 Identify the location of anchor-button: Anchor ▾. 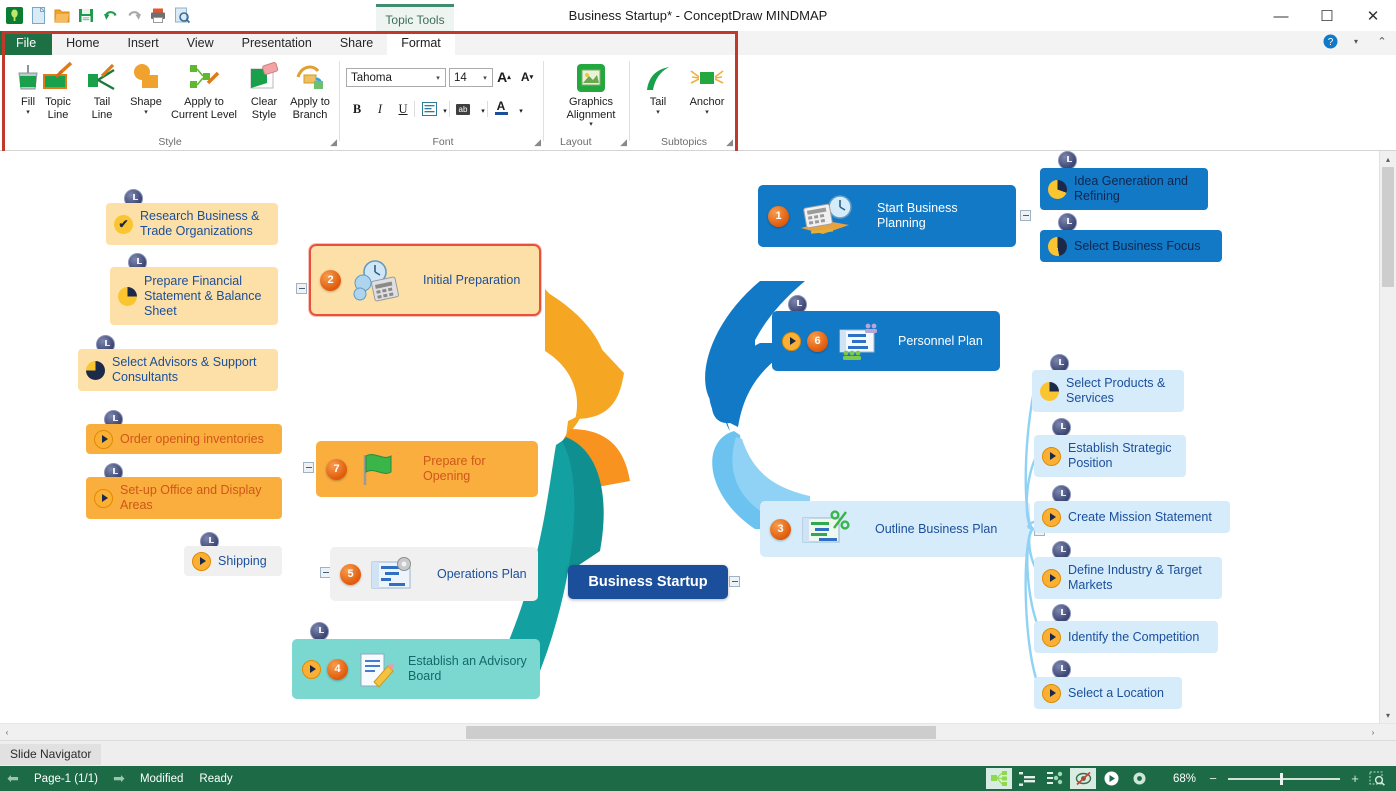
(707, 88).